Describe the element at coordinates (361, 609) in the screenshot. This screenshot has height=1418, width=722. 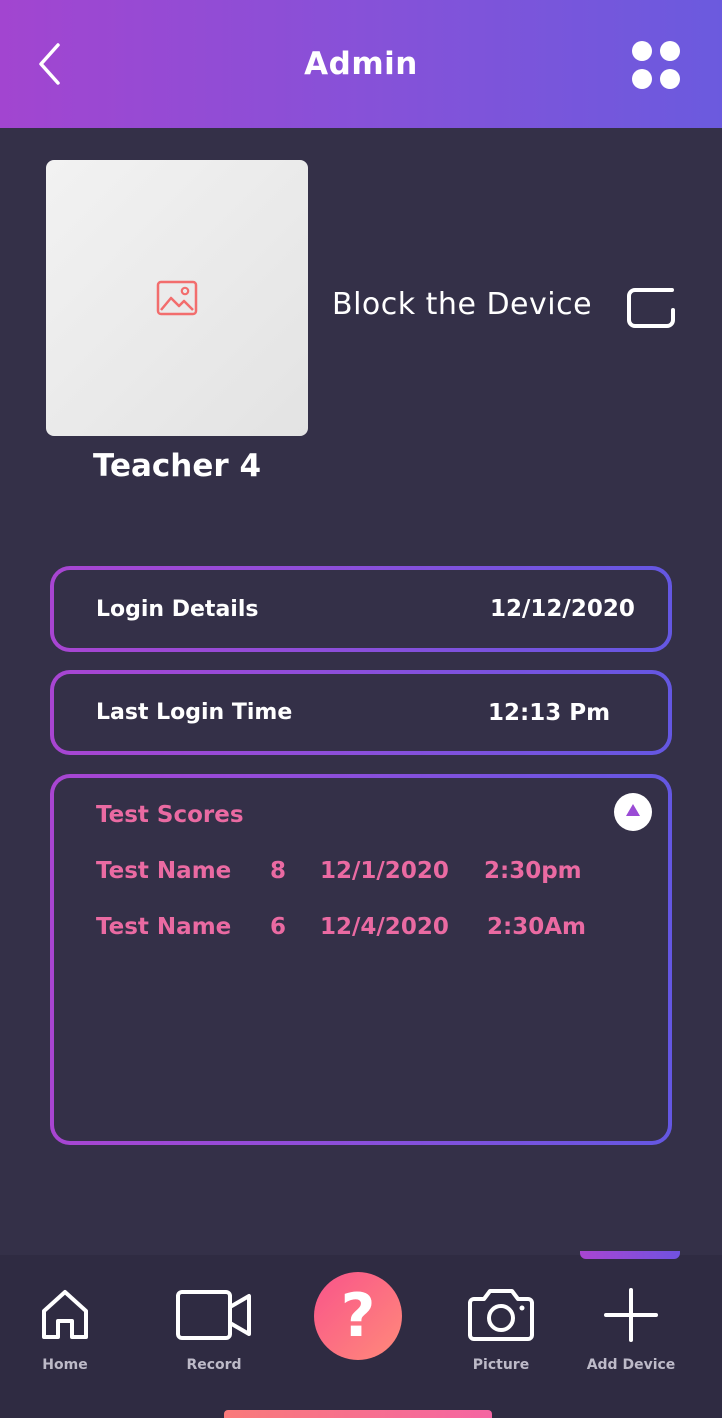
I see `login-details-card: Login Details 12/12/2020` at that location.